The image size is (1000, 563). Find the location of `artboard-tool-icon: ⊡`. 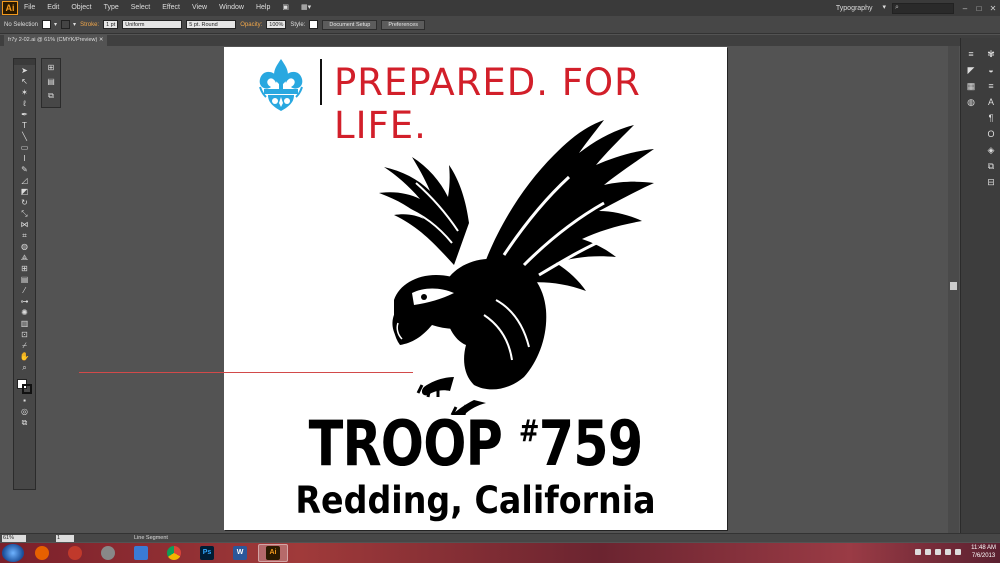

artboard-tool-icon: ⊡ is located at coordinates (25, 335).